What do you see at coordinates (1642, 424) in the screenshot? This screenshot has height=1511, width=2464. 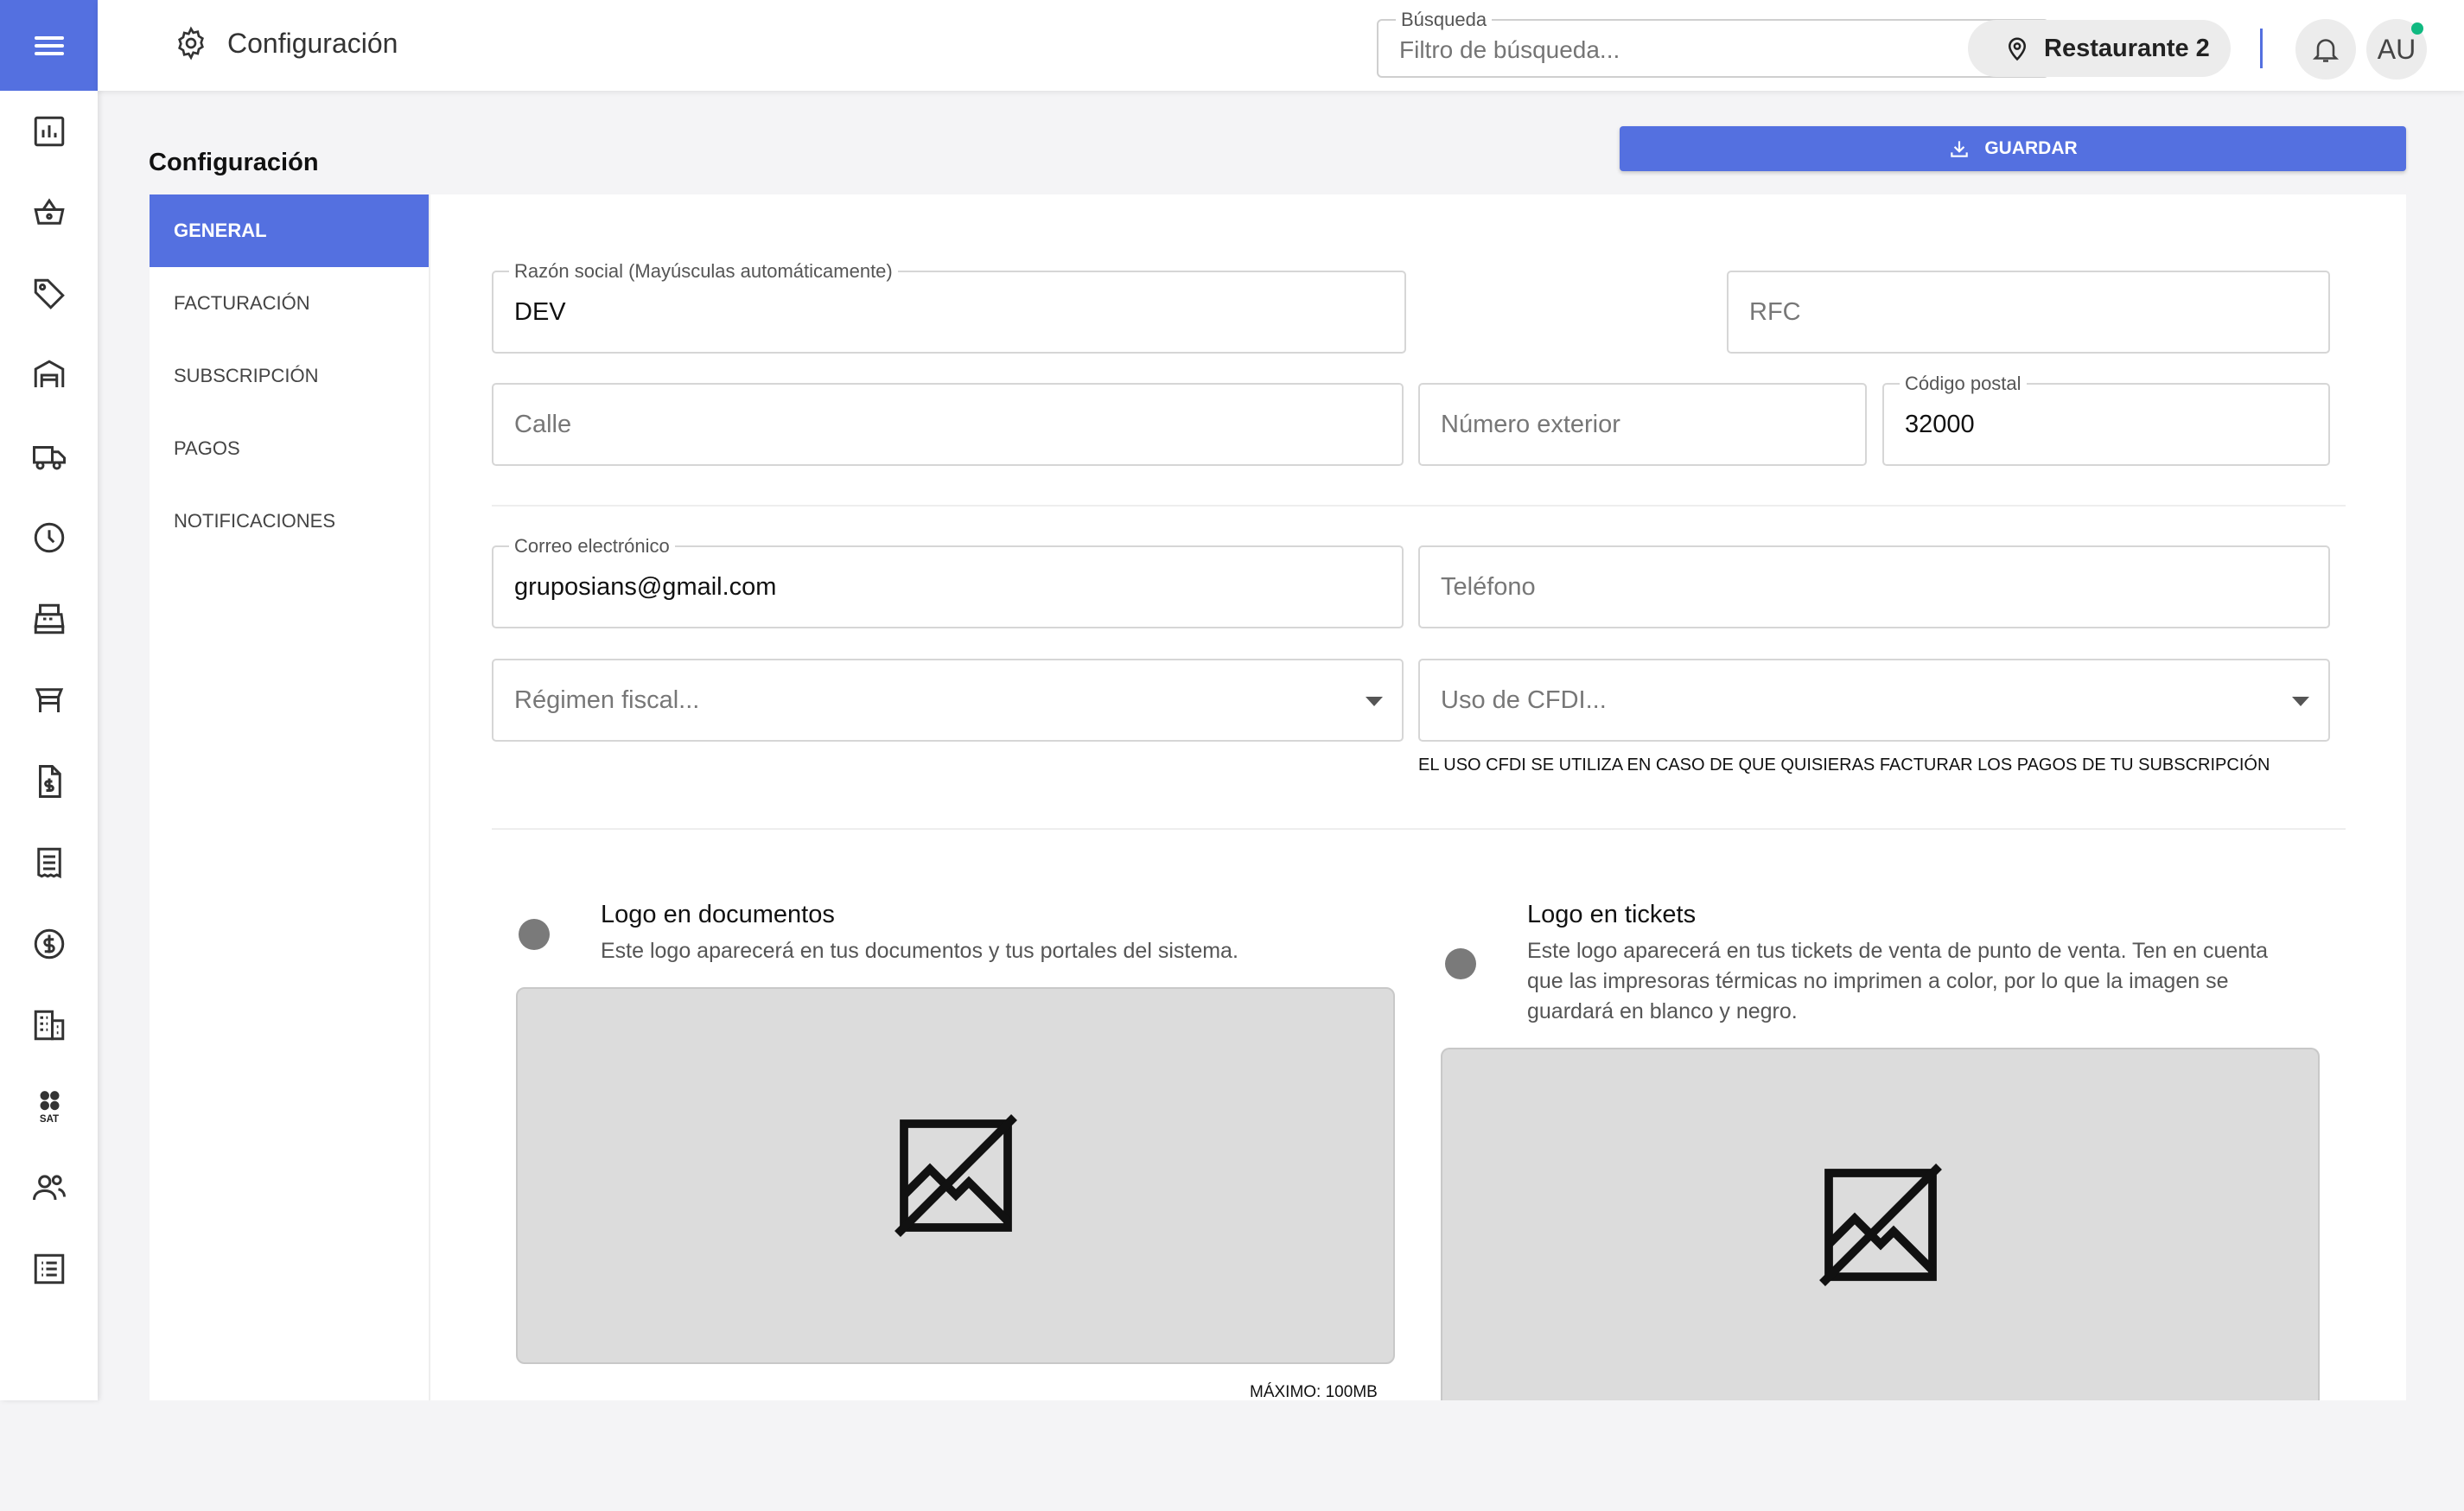 I see `numero-exterior-field: Número exterior` at bounding box center [1642, 424].